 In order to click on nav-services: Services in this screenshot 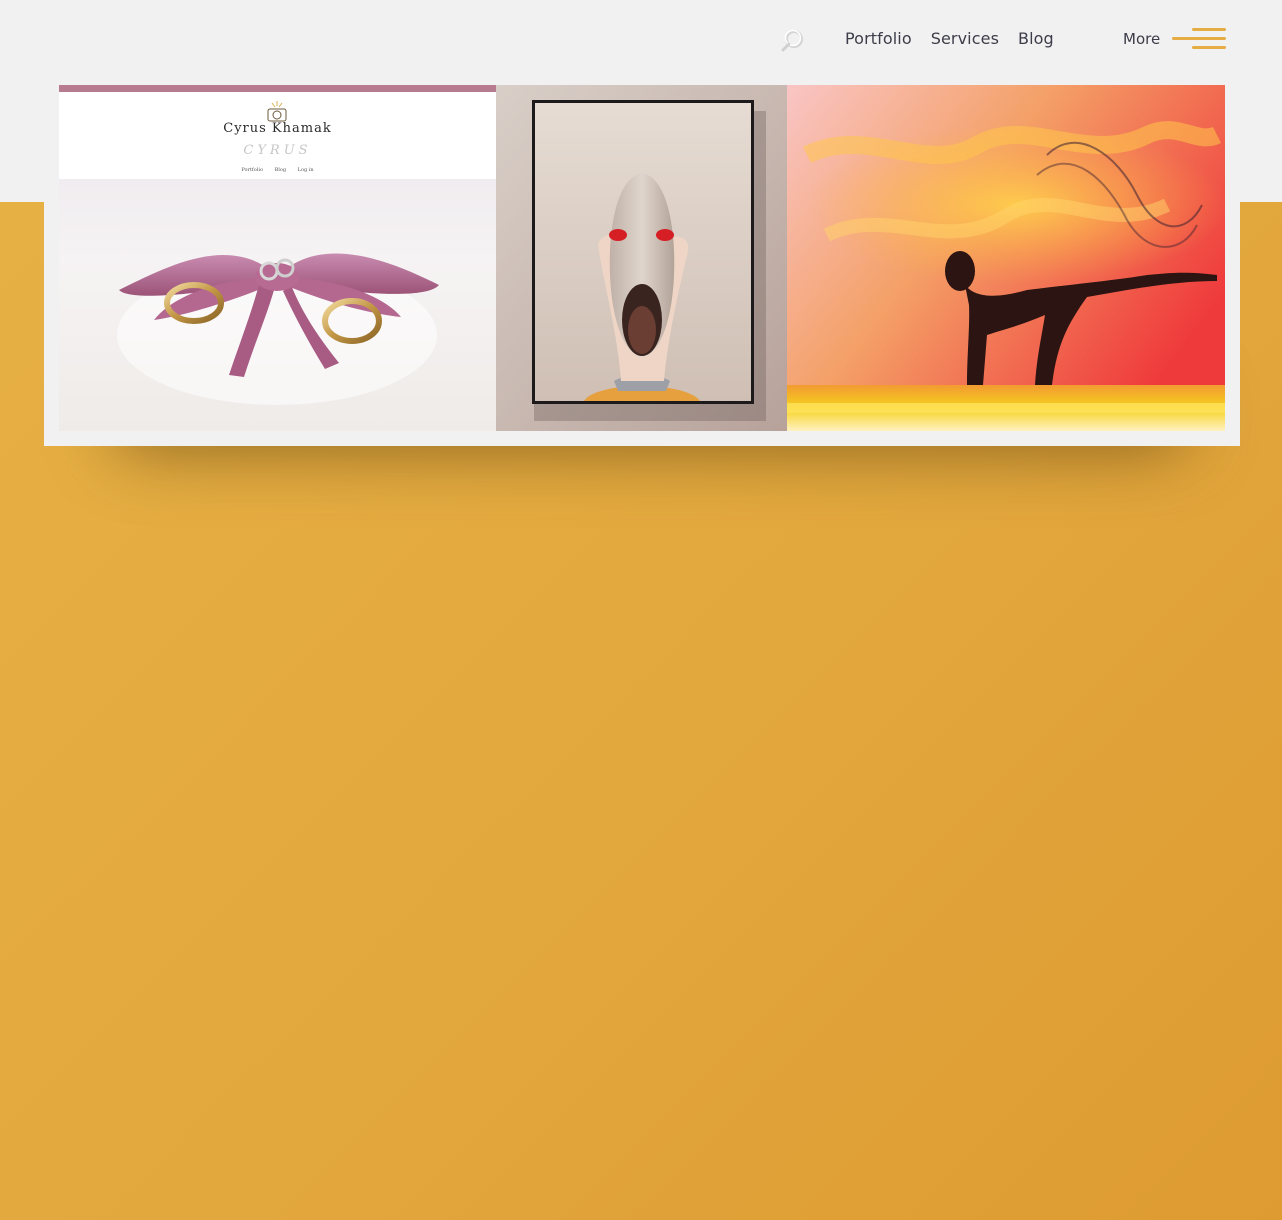, I will do `click(965, 39)`.